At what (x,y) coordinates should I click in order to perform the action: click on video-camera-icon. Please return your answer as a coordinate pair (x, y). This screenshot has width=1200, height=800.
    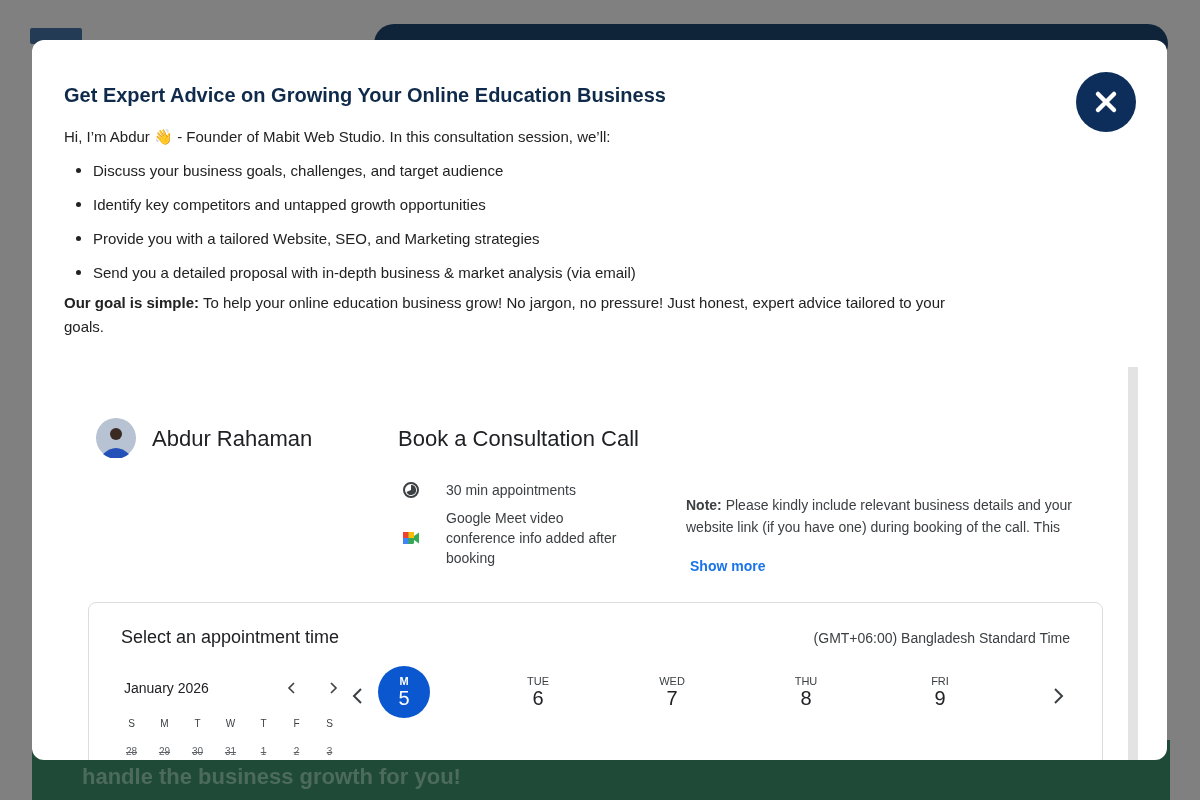
    Looking at the image, I should click on (411, 538).